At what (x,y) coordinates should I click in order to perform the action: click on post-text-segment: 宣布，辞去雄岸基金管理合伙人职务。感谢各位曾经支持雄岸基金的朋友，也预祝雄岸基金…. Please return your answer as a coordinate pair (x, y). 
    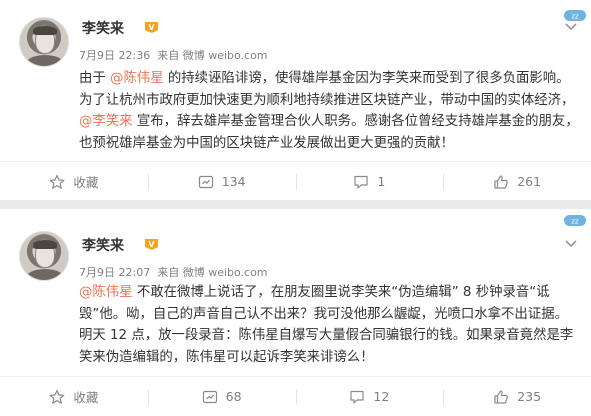
    Looking at the image, I should click on (329, 132).